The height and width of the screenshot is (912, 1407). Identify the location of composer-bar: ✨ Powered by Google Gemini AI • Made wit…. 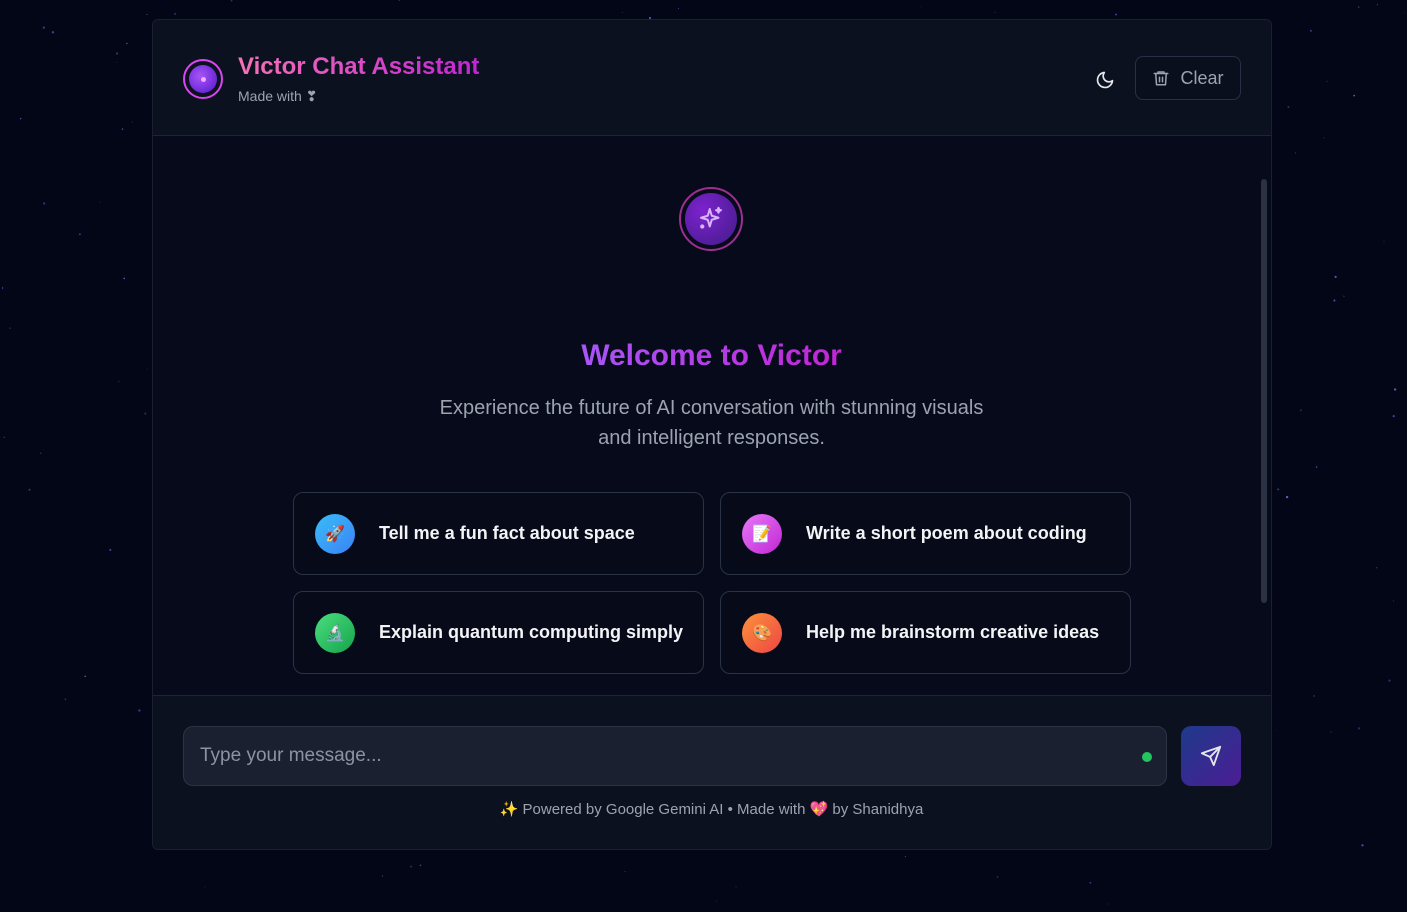
(712, 772).